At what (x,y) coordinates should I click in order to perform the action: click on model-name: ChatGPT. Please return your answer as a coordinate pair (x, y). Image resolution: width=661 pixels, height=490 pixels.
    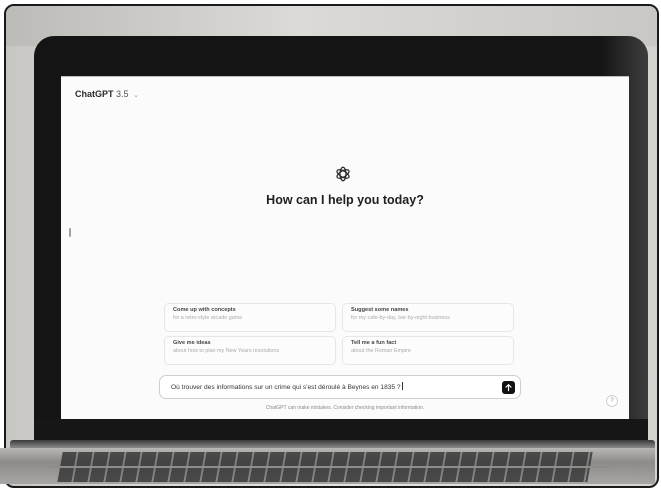
    Looking at the image, I should click on (94, 94).